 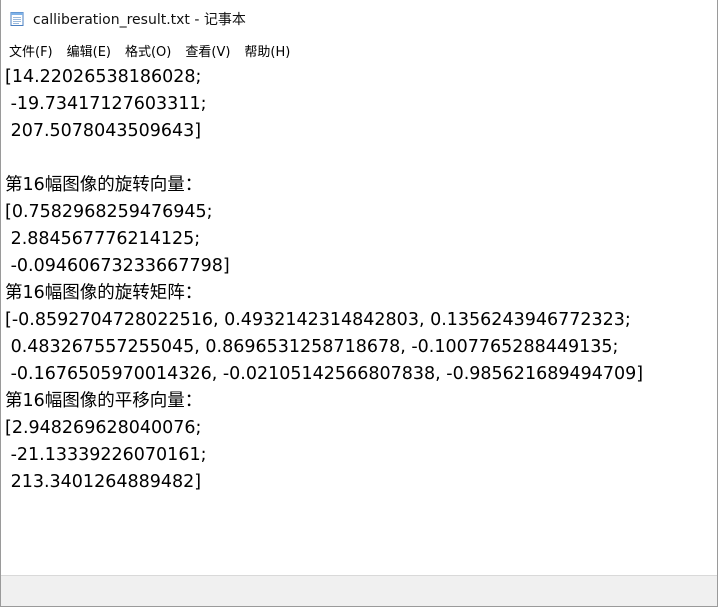 What do you see at coordinates (17, 19) in the screenshot?
I see `notepad-icon` at bounding box center [17, 19].